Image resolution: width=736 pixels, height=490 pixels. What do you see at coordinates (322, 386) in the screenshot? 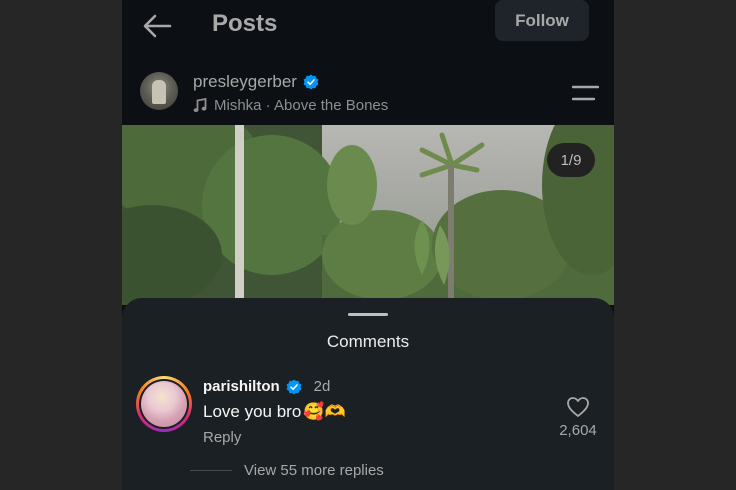
I see `comment-time: 2d` at bounding box center [322, 386].